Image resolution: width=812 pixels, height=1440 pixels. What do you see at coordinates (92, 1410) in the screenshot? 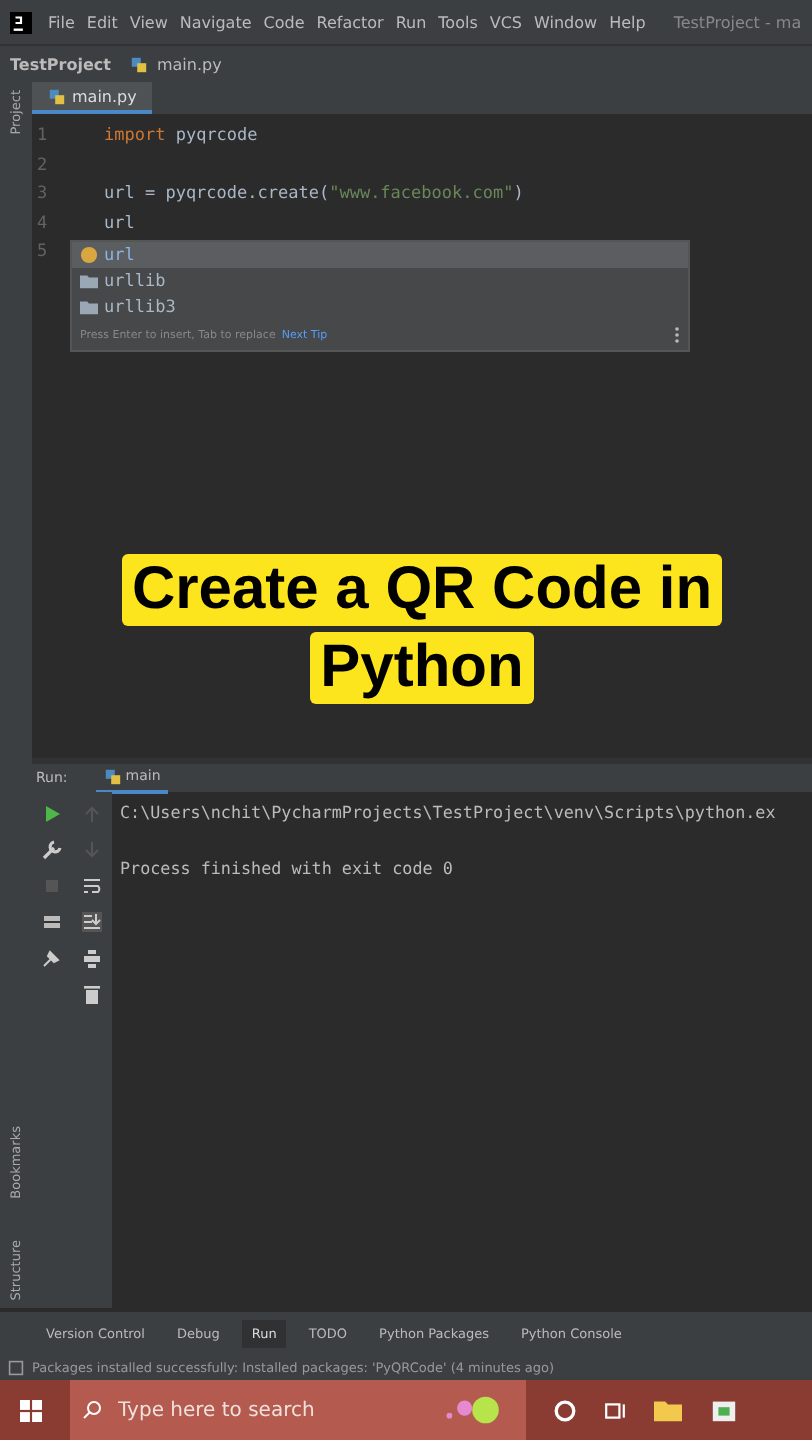
I see `search-icon` at bounding box center [92, 1410].